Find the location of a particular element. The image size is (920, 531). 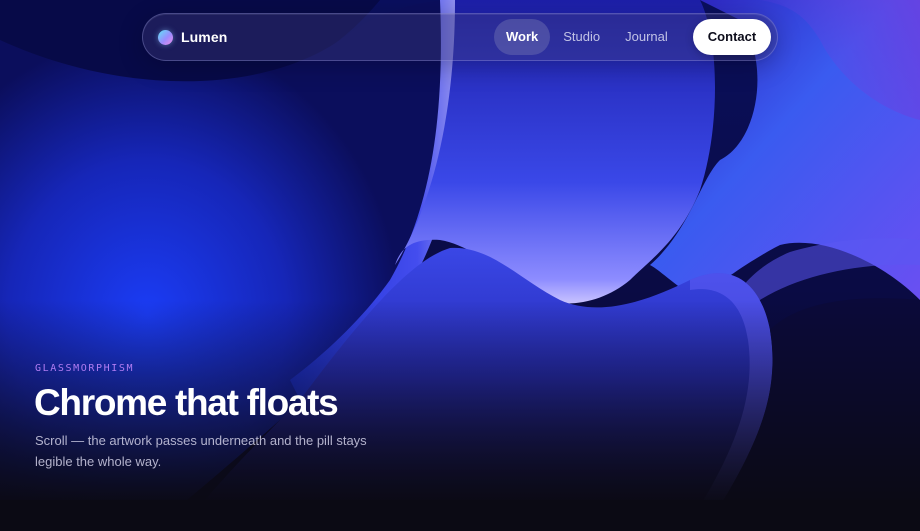

nav-link-studio: Studio is located at coordinates (581, 37).